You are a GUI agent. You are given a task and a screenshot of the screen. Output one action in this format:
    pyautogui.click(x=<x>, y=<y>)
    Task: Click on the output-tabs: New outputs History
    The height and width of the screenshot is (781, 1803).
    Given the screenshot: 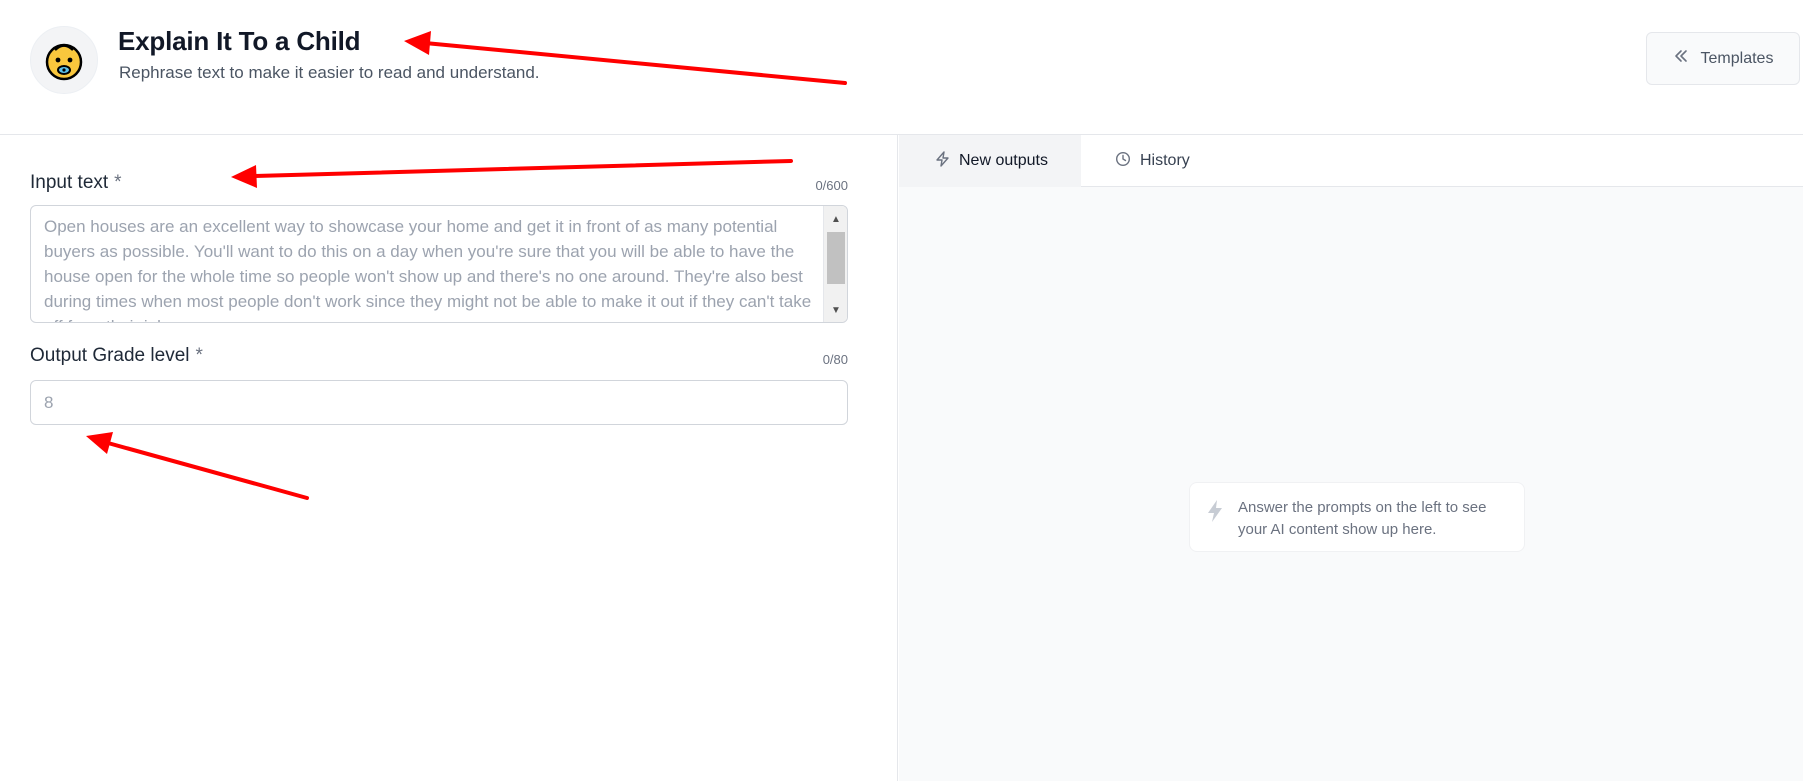 What is the action you would take?
    pyautogui.click(x=1351, y=161)
    